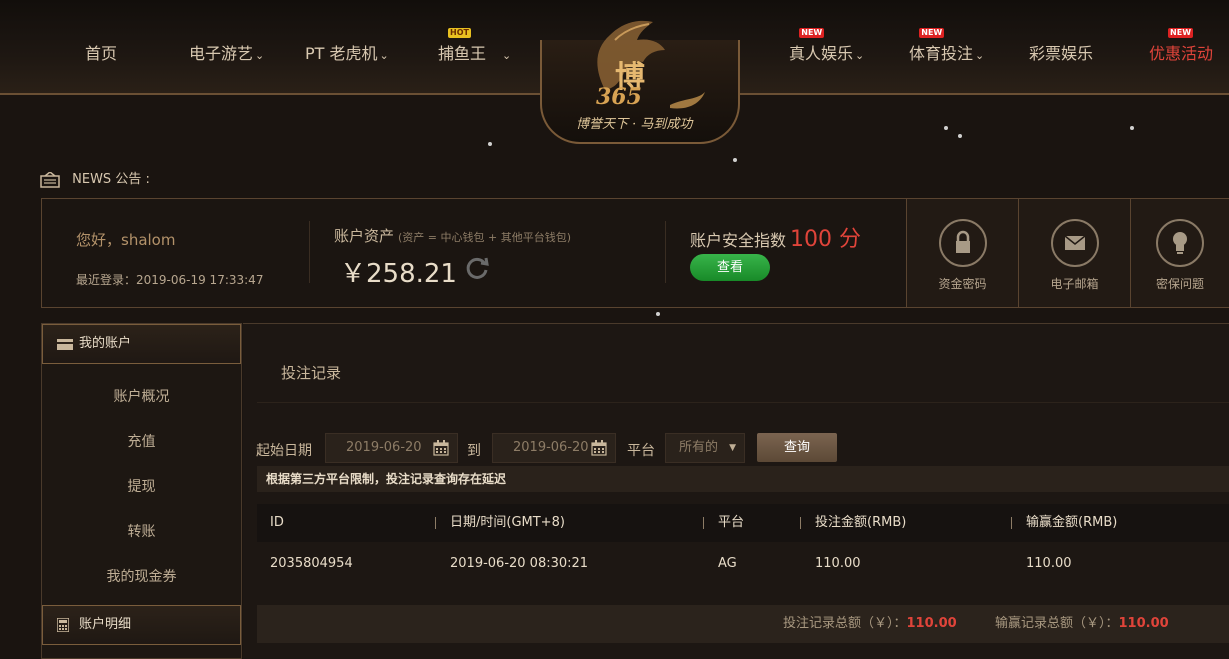  What do you see at coordinates (699, 447) in the screenshot?
I see `platform-select-value: 所有的` at bounding box center [699, 447].